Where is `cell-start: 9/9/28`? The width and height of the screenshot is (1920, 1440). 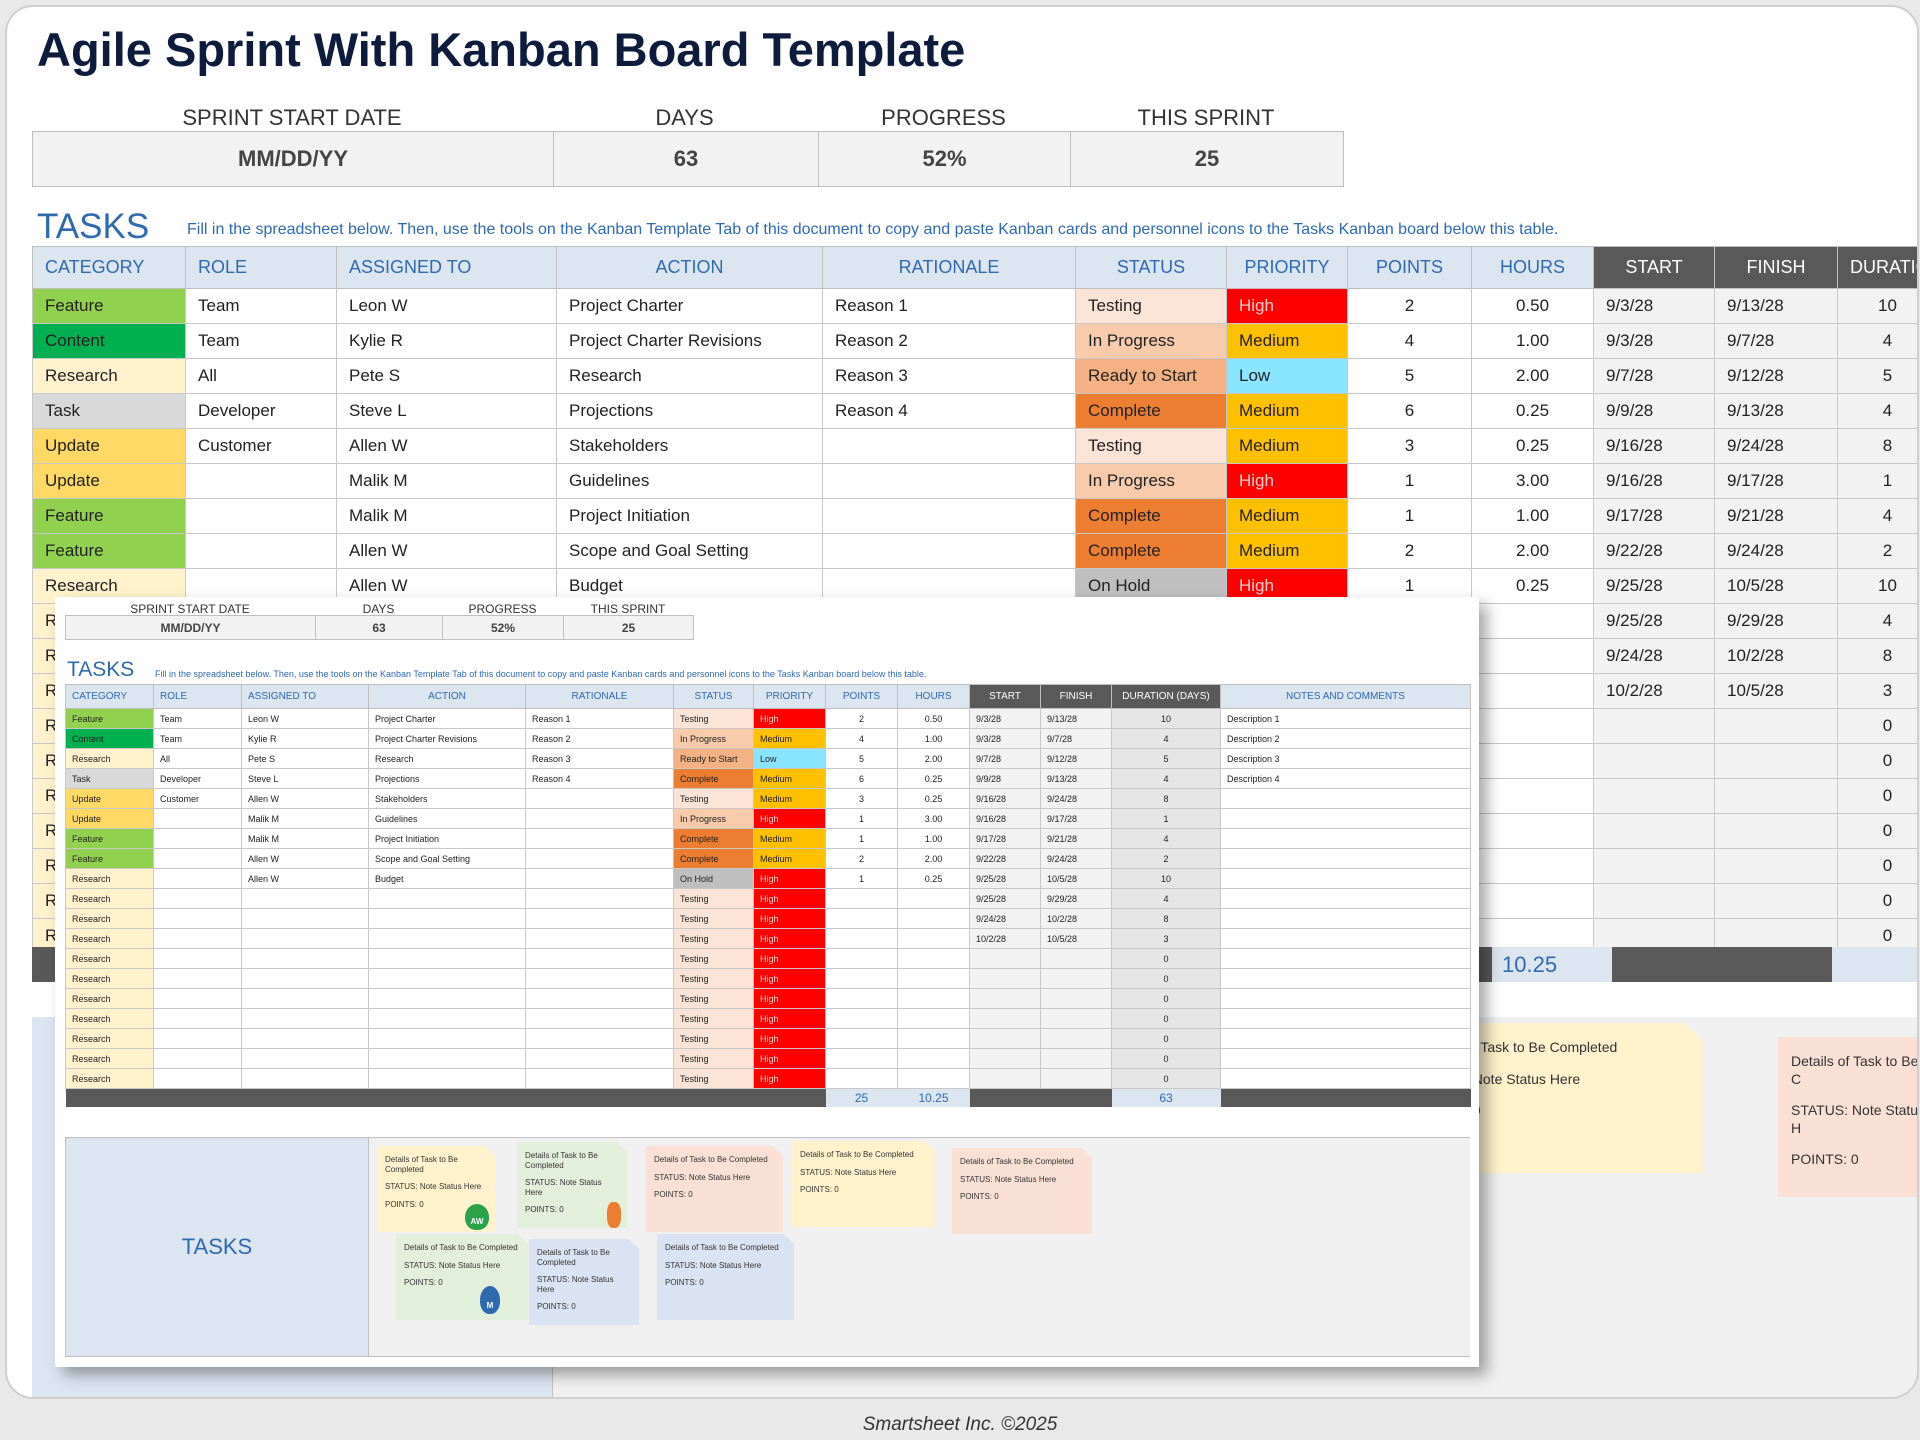
cell-start: 9/9/28 is located at coordinates (1654, 411).